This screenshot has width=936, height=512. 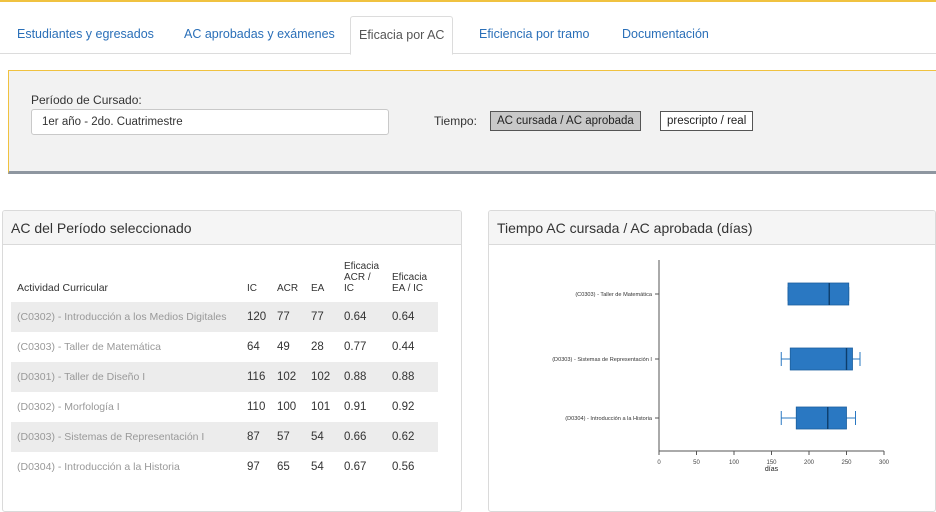 I want to click on cell-acr: 49, so click(x=283, y=347).